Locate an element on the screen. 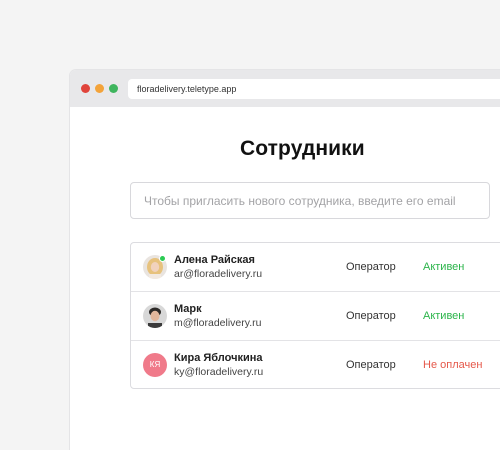 This screenshot has width=500, height=450. minimize-window-button is located at coordinates (99, 88).